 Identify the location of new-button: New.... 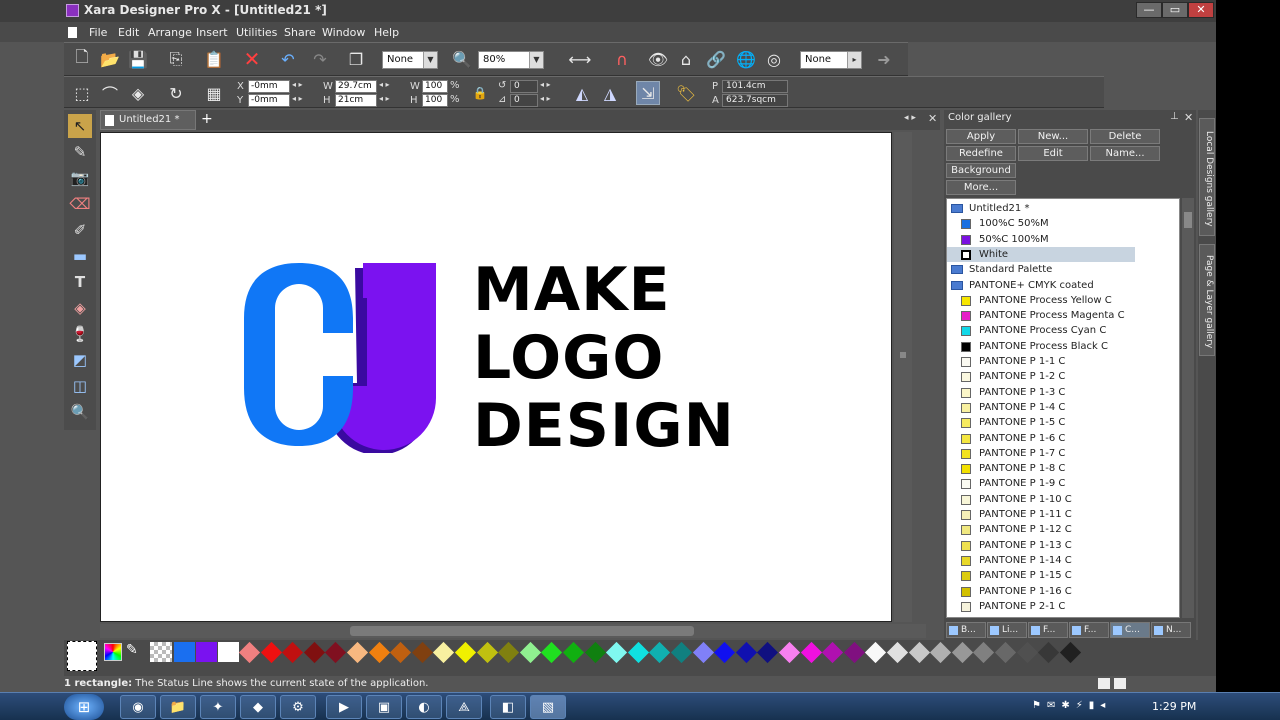
(1053, 136).